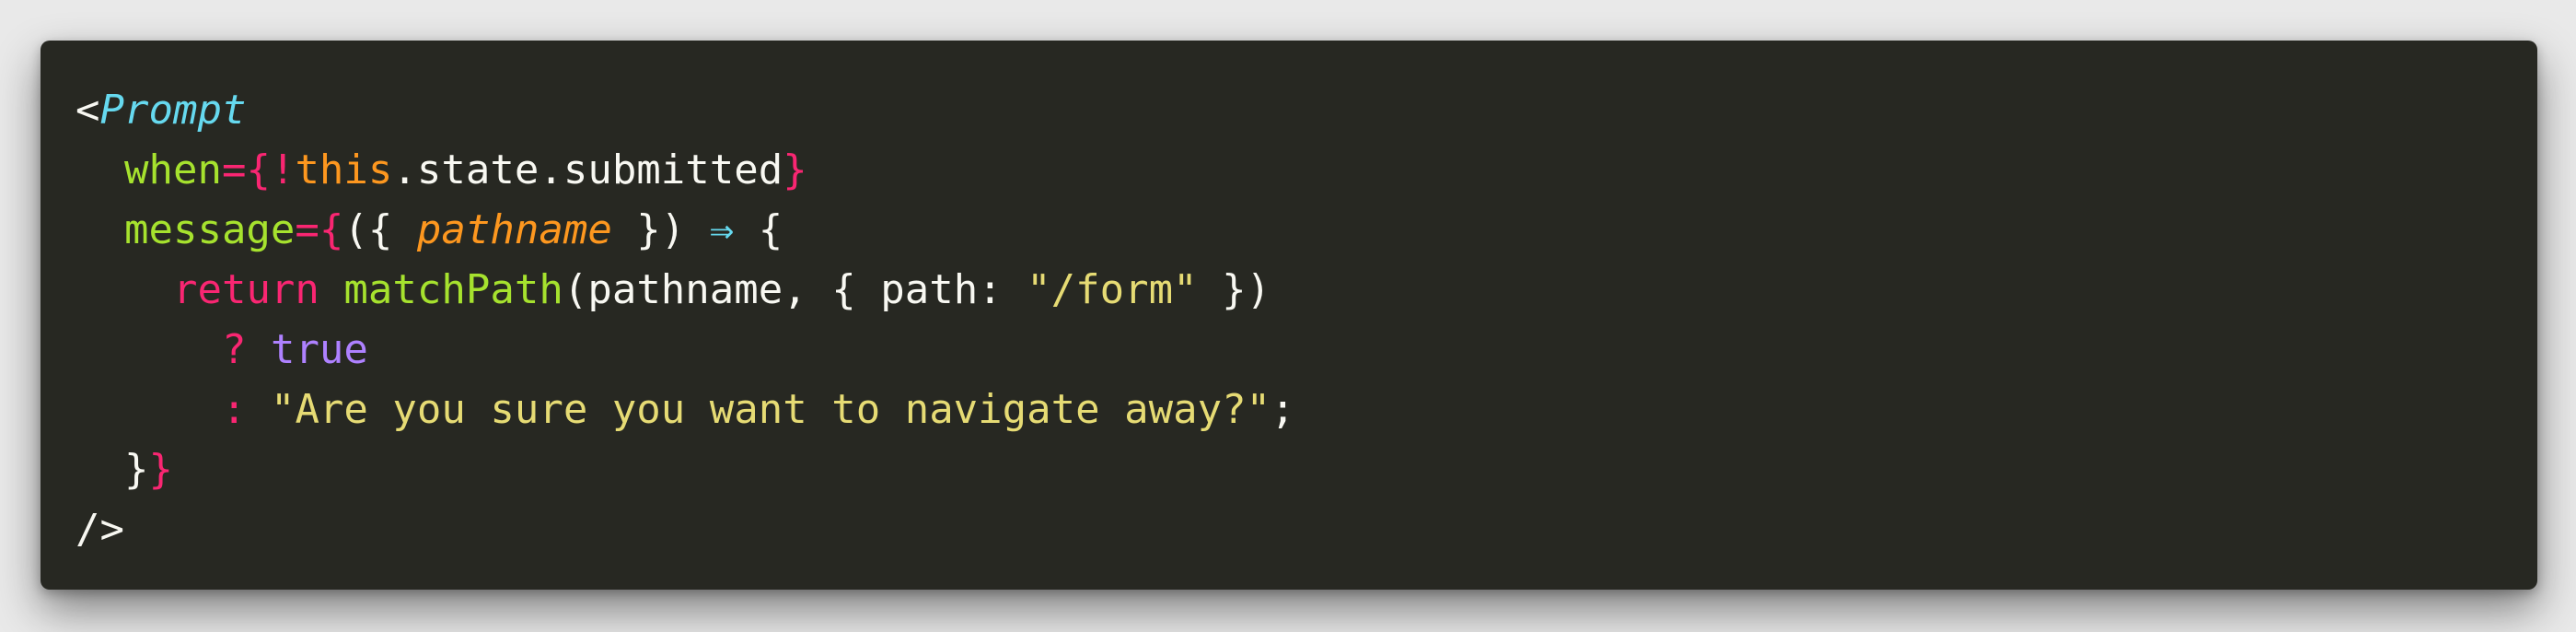 The image size is (2576, 632). What do you see at coordinates (99, 529) in the screenshot?
I see `token: />` at bounding box center [99, 529].